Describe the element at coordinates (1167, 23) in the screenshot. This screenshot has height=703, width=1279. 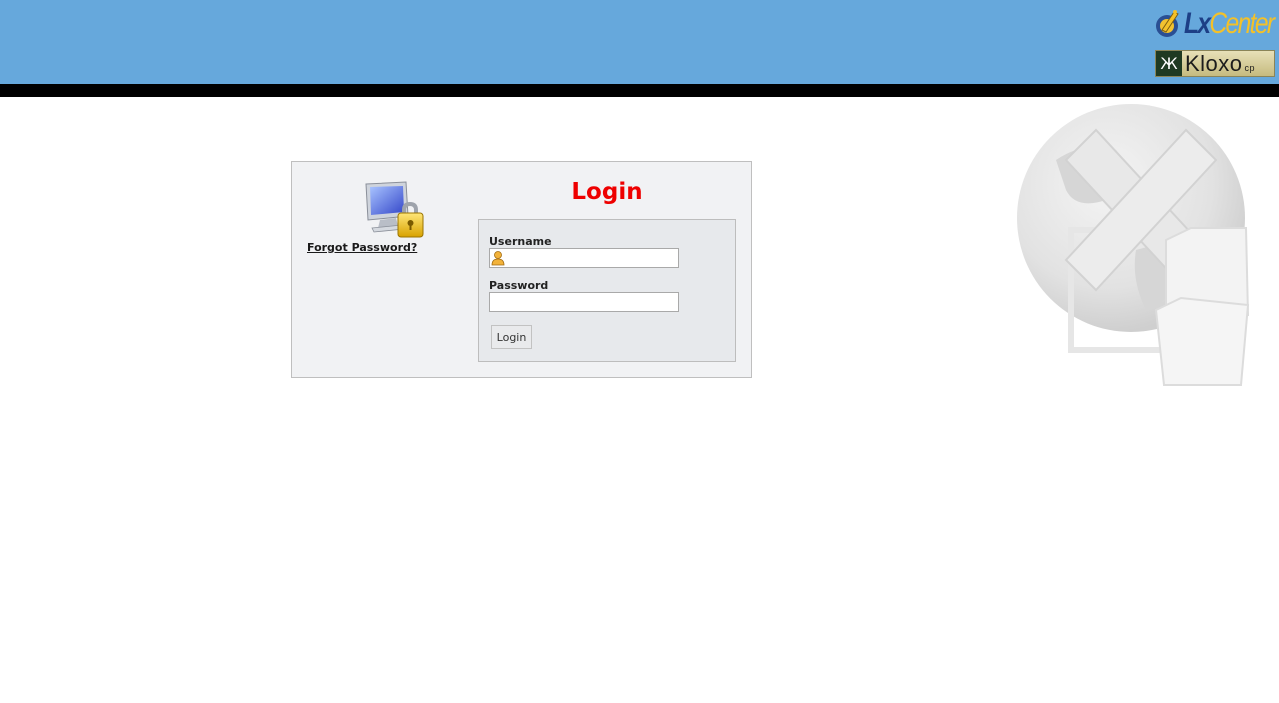
I see `lxcenter-logo-icon` at that location.